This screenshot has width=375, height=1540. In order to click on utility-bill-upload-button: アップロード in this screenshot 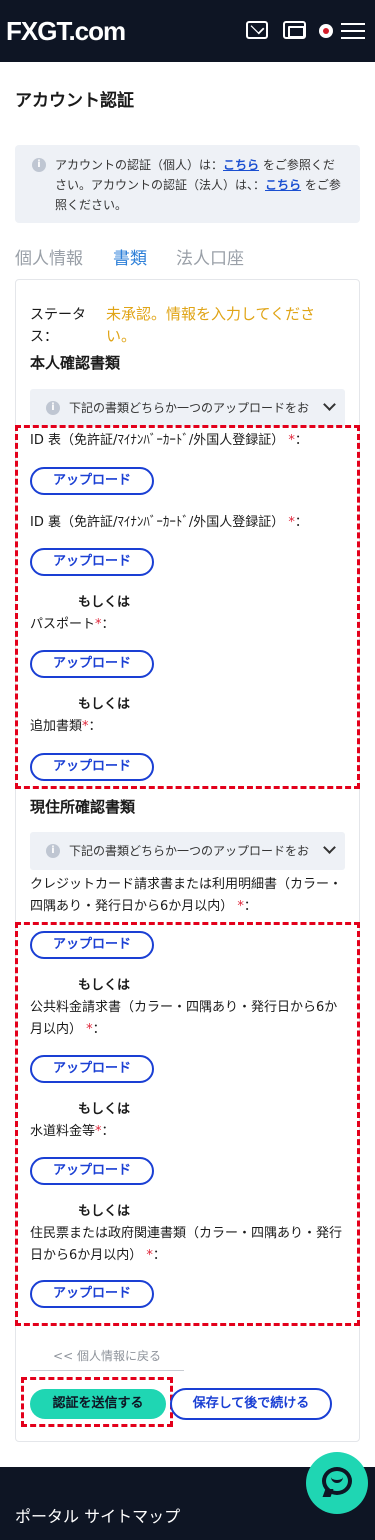, I will do `click(92, 1069)`.